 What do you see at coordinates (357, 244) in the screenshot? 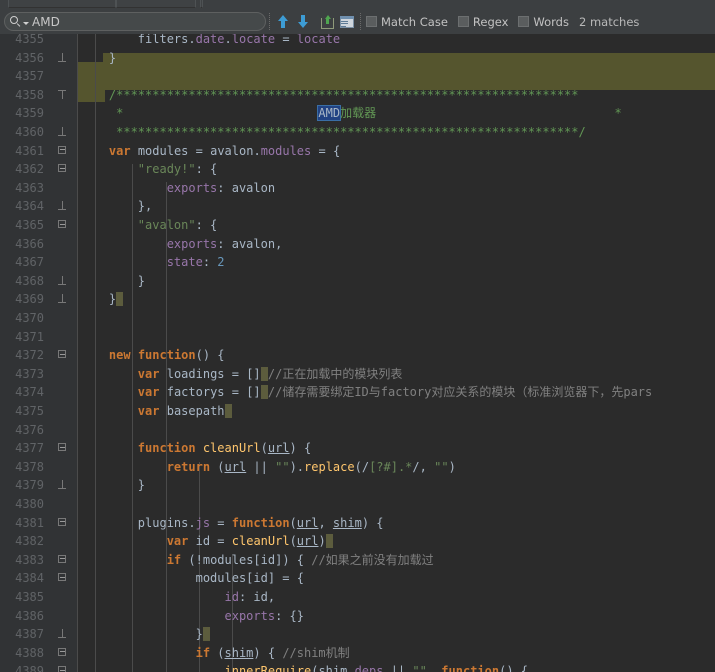
I see `code-line: 4366 exports: avalon,` at bounding box center [357, 244].